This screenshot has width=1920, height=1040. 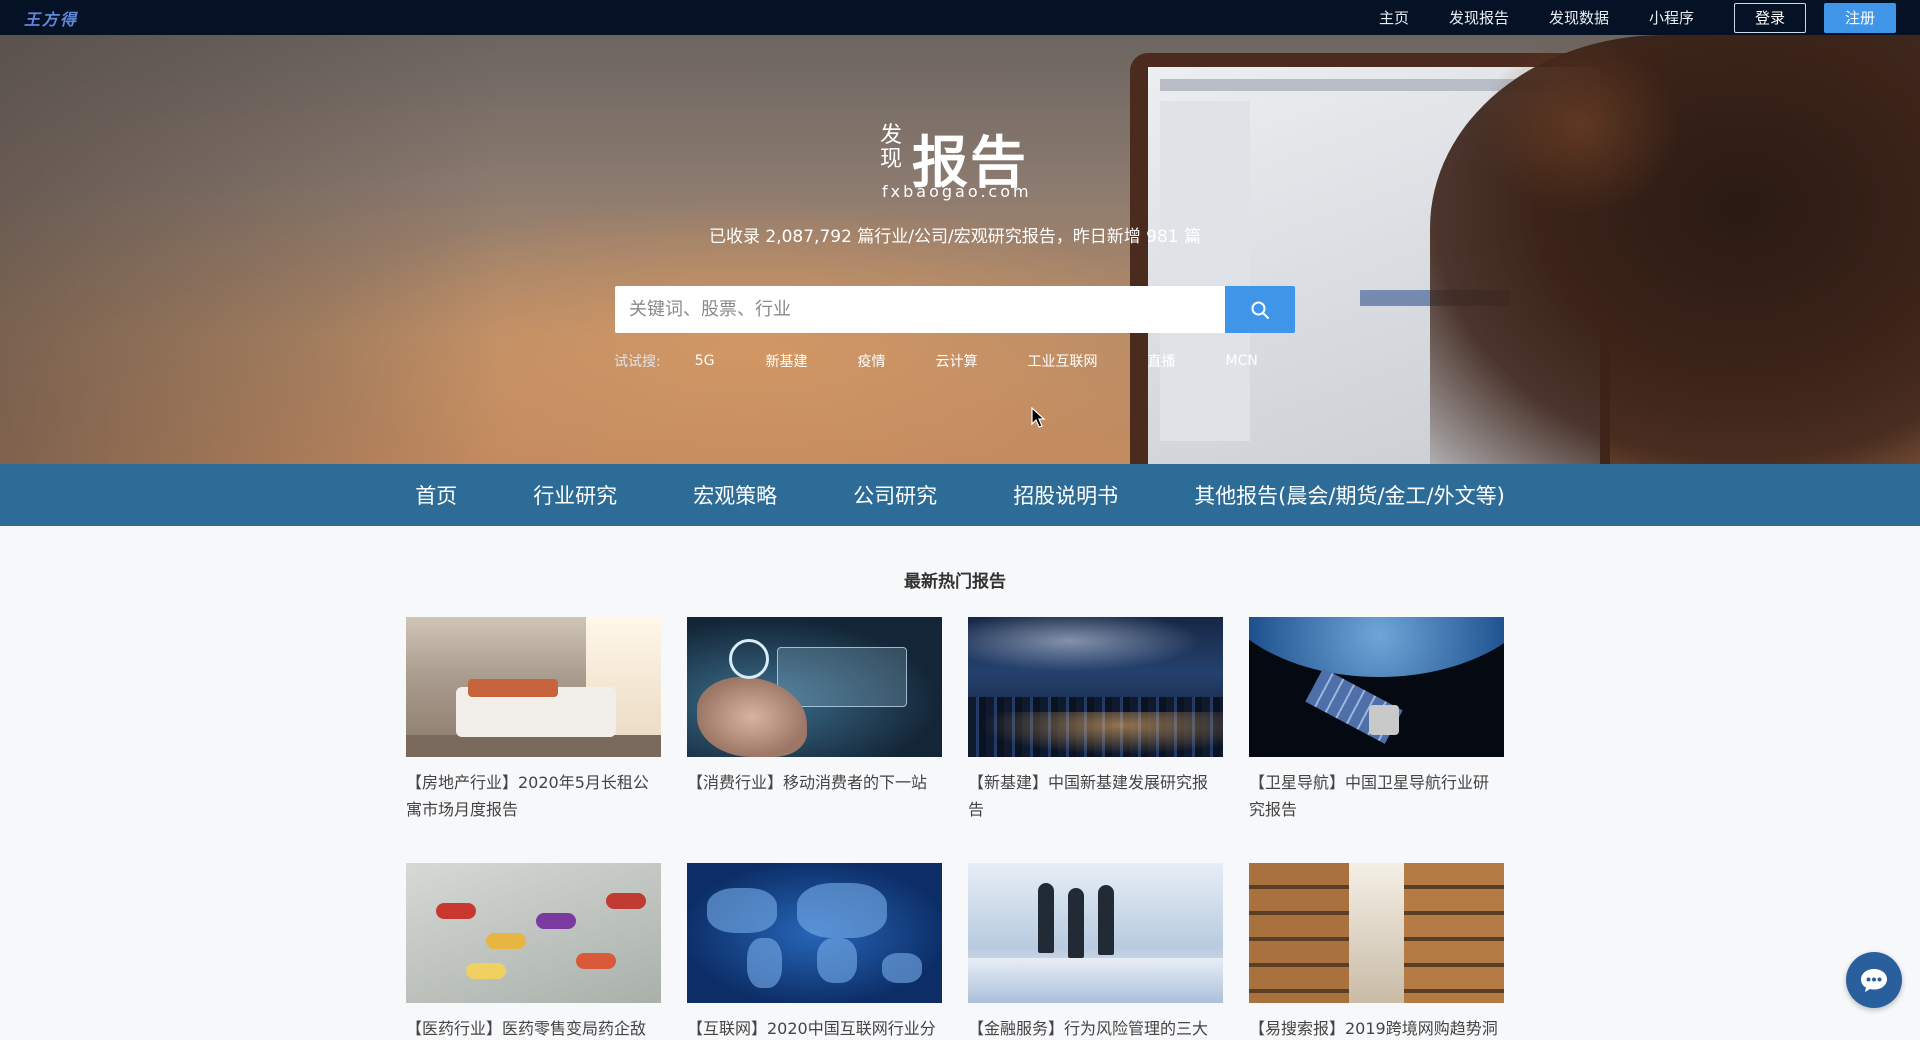 I want to click on report-title: 【金融服务】行为风险管理的三大, so click(x=1095, y=1027).